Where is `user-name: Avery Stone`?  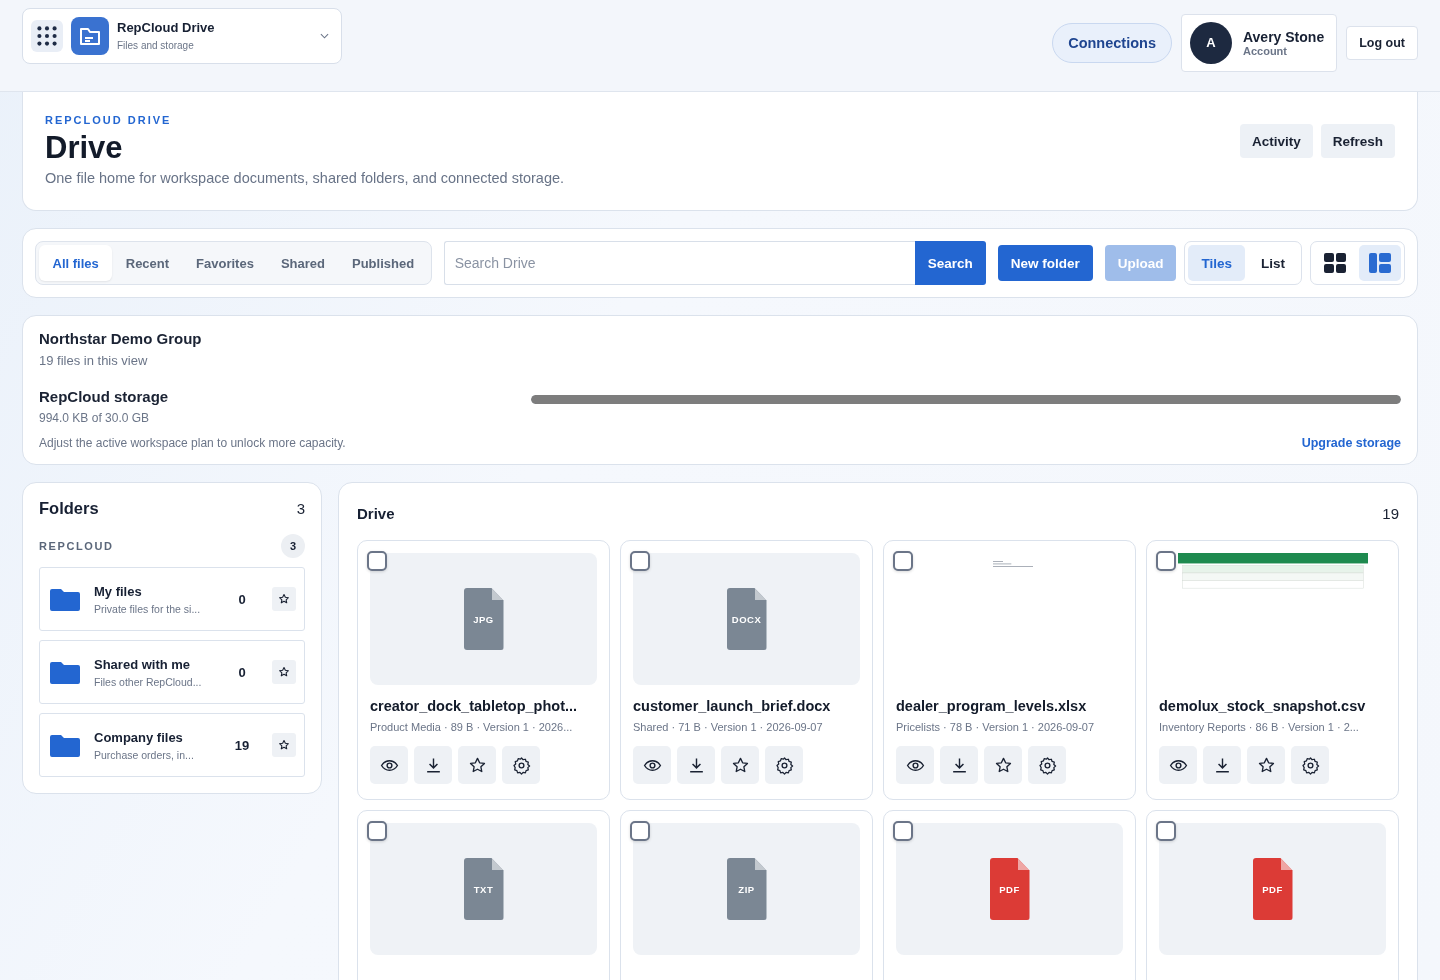 user-name: Avery Stone is located at coordinates (1284, 36).